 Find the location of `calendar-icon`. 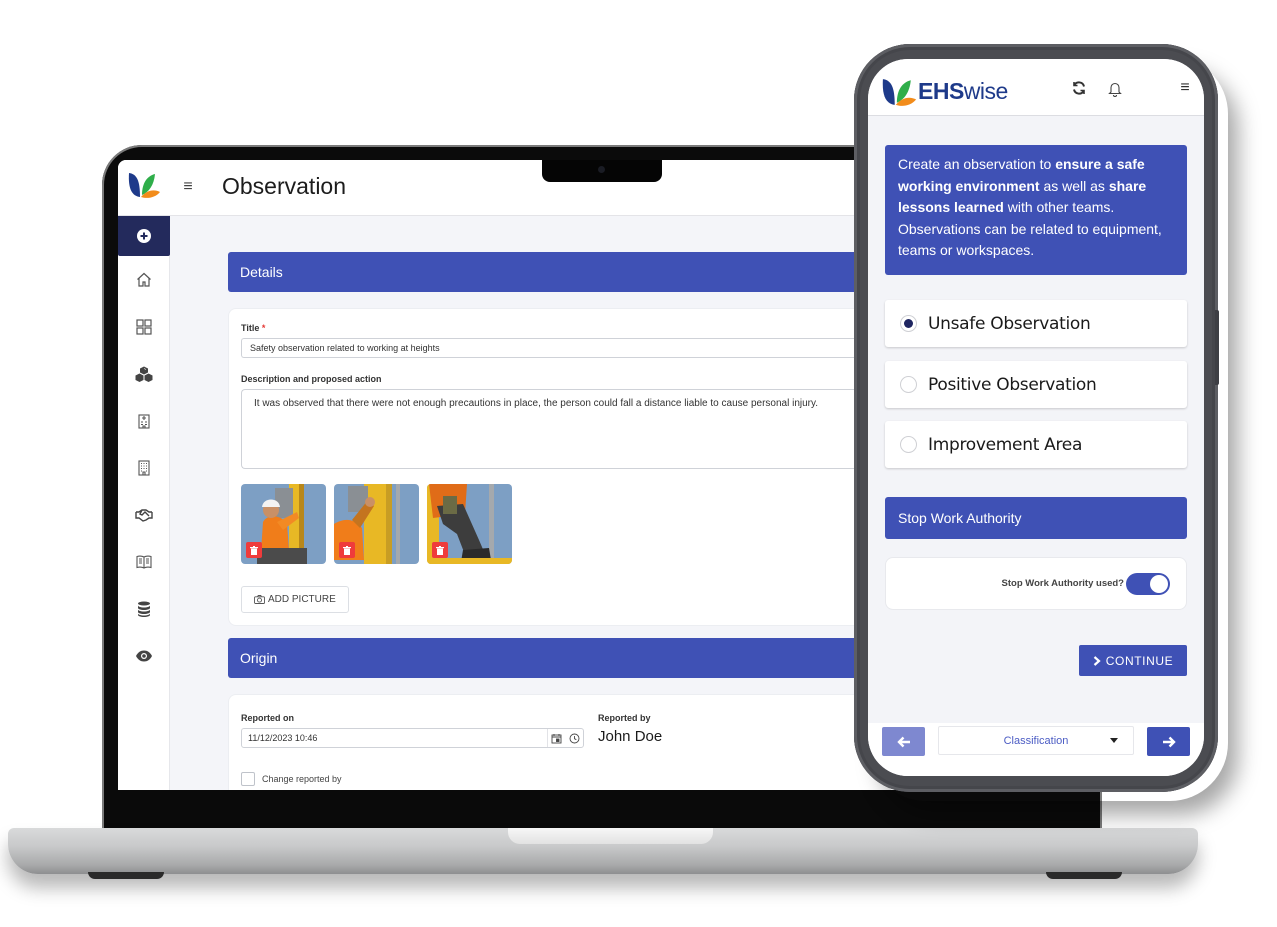

calendar-icon is located at coordinates (556, 738).